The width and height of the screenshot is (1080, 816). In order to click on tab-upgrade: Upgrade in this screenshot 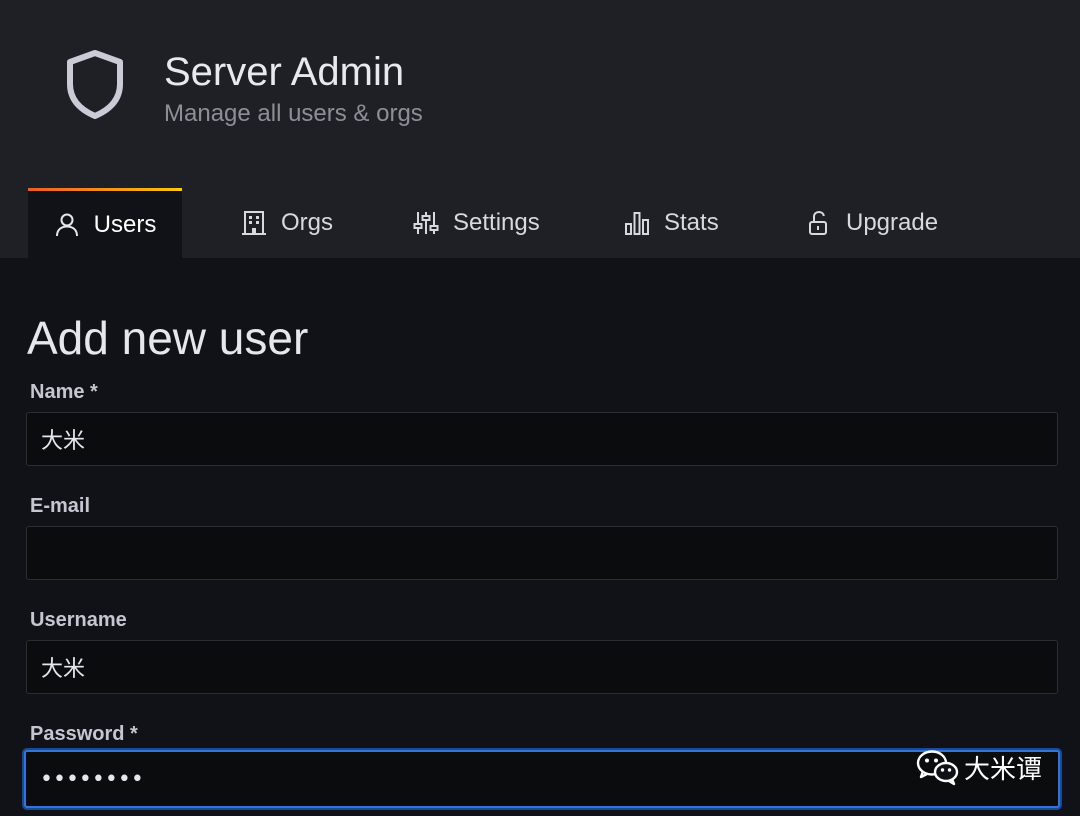, I will do `click(872, 223)`.